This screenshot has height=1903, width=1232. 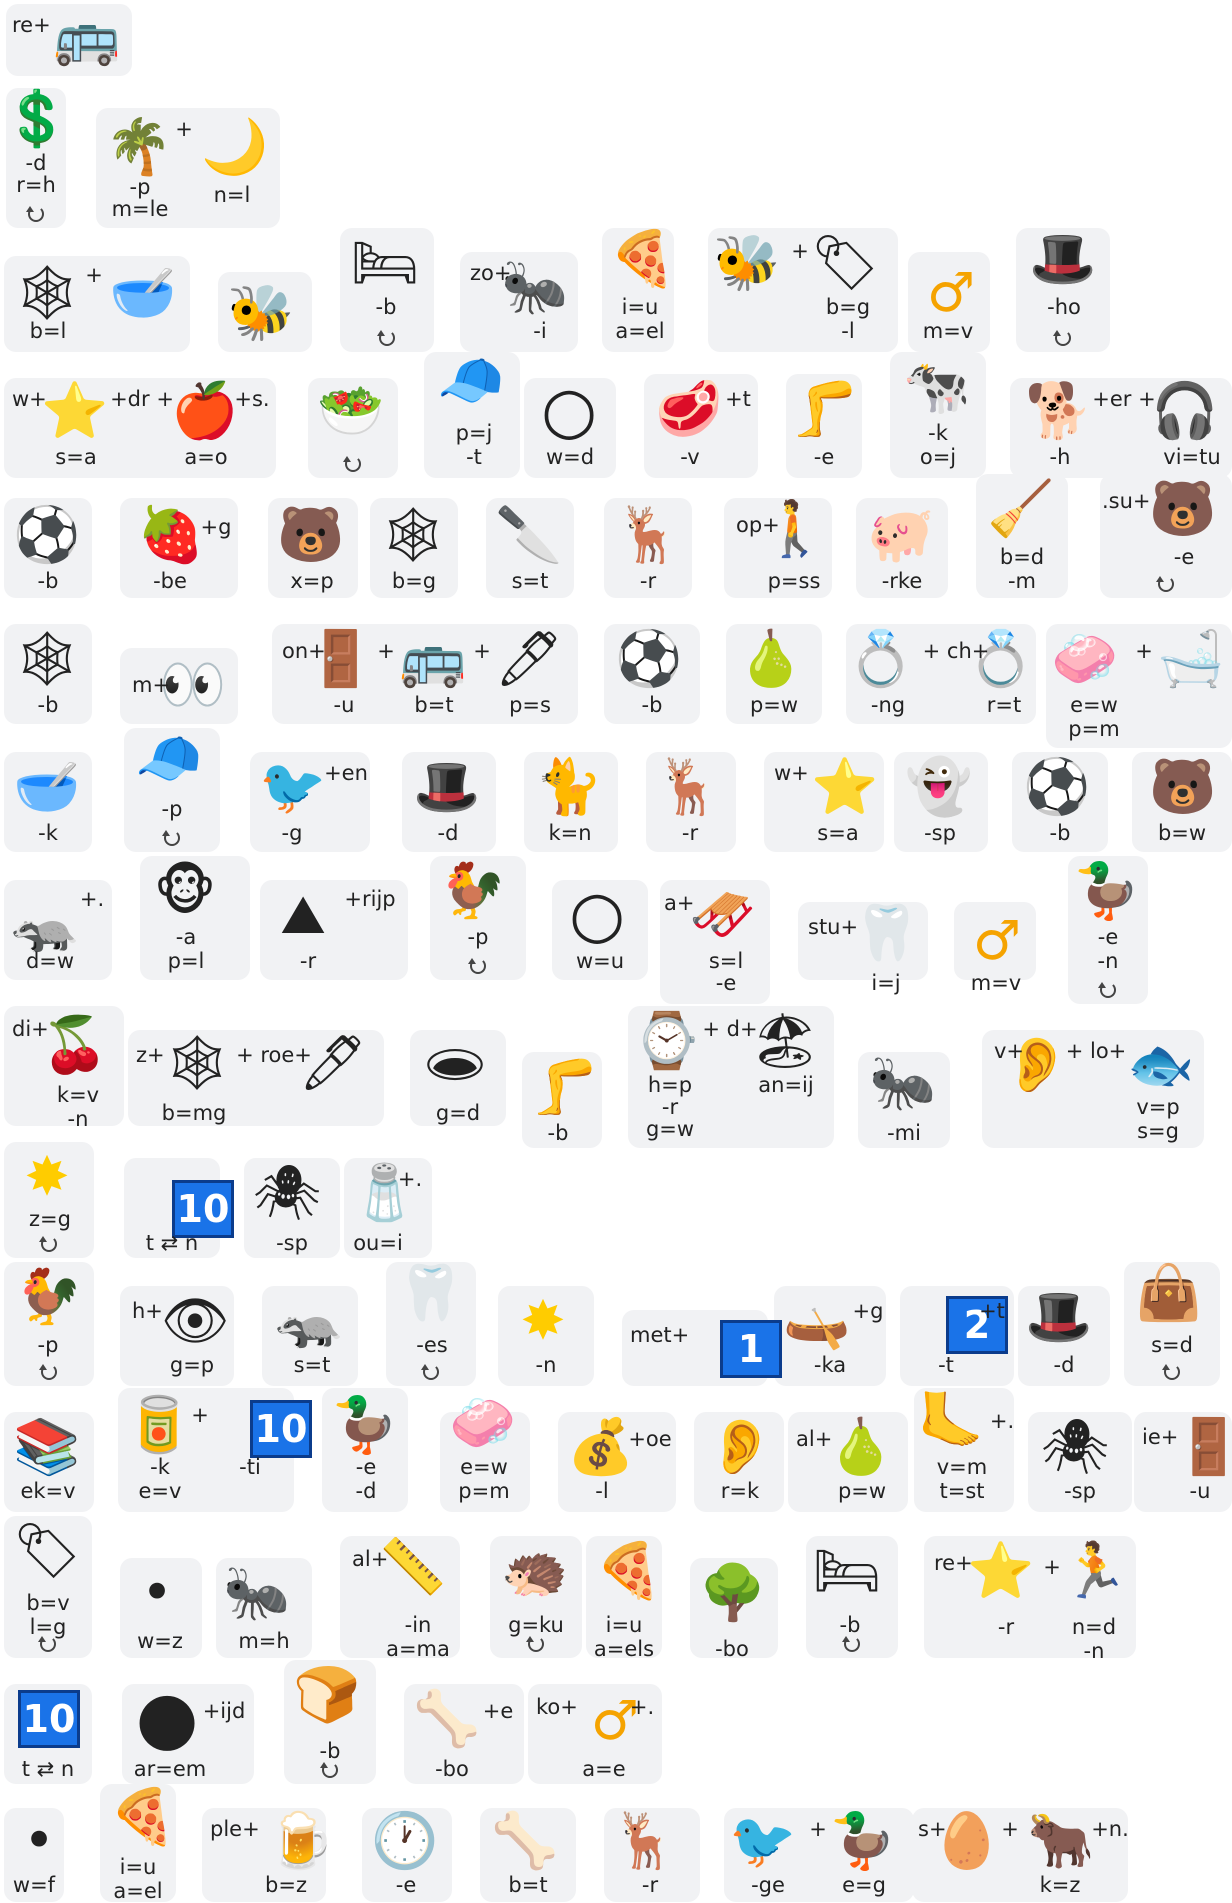 What do you see at coordinates (649, 534) in the screenshot?
I see `deer-icon: 🦌` at bounding box center [649, 534].